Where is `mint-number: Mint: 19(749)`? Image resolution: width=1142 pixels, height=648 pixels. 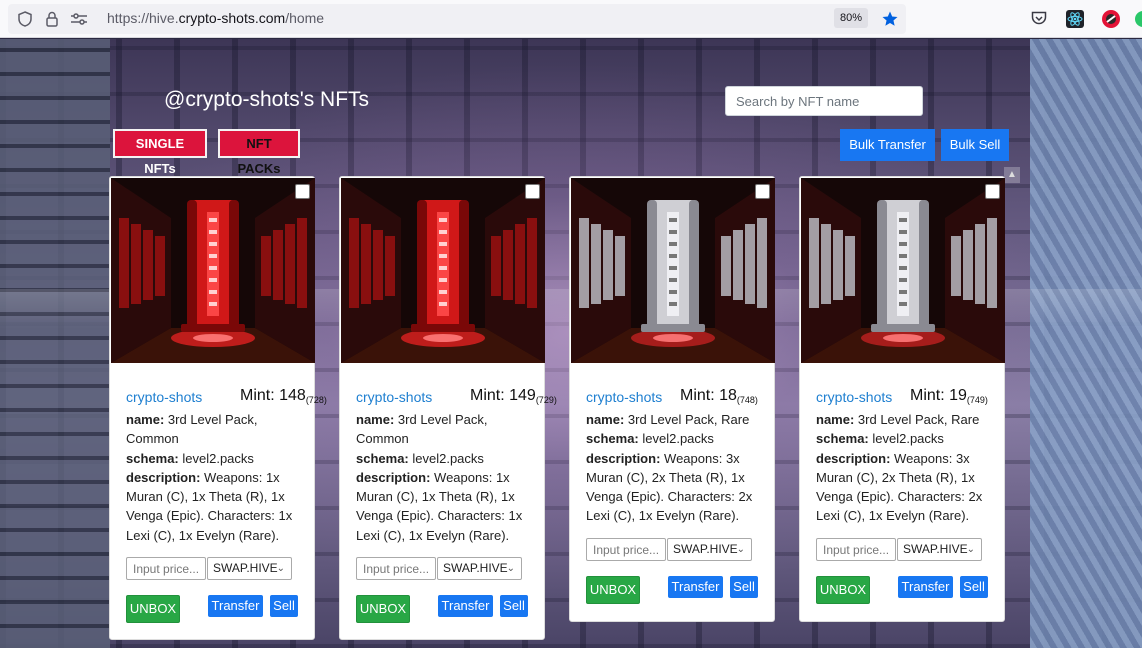 mint-number: Mint: 19(749) is located at coordinates (949, 396).